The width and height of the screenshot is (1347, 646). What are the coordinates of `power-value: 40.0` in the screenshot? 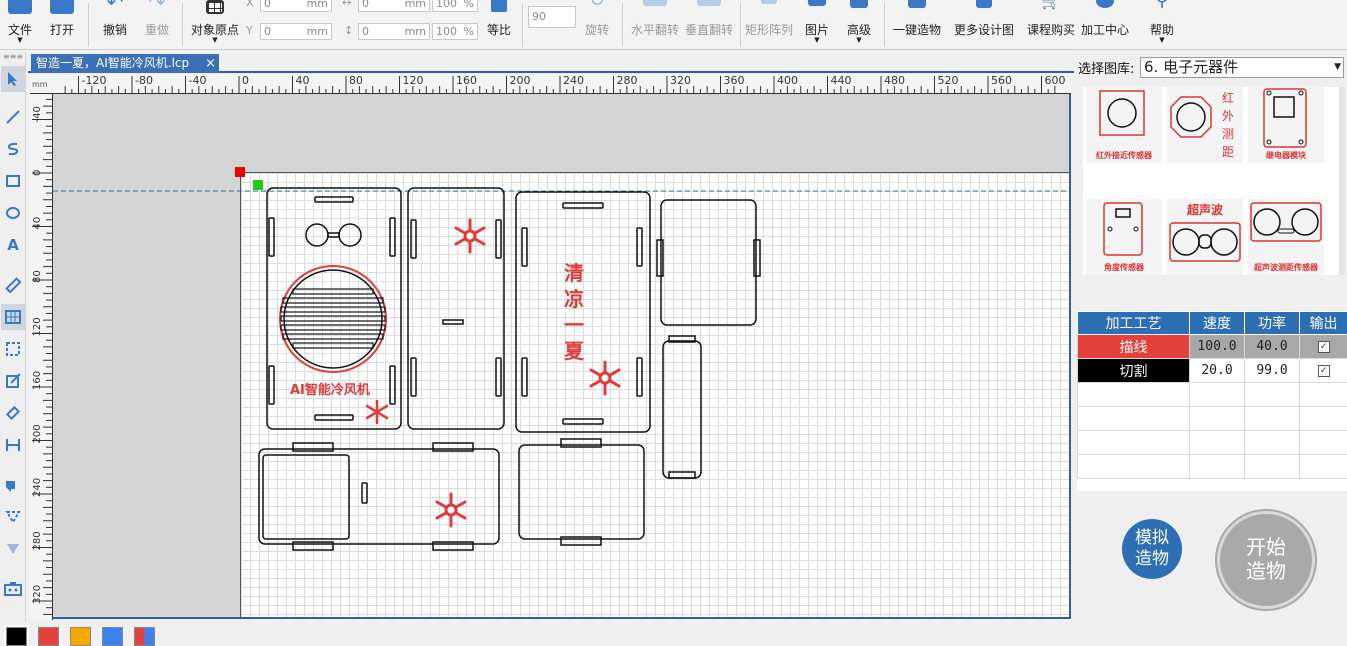 It's located at (1272, 346).